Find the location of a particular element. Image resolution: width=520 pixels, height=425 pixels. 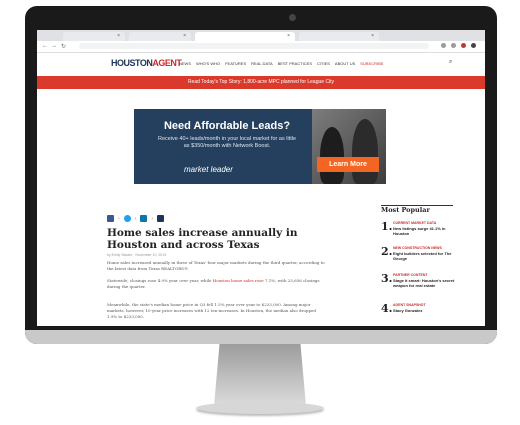

email-icon is located at coordinates (161, 218).